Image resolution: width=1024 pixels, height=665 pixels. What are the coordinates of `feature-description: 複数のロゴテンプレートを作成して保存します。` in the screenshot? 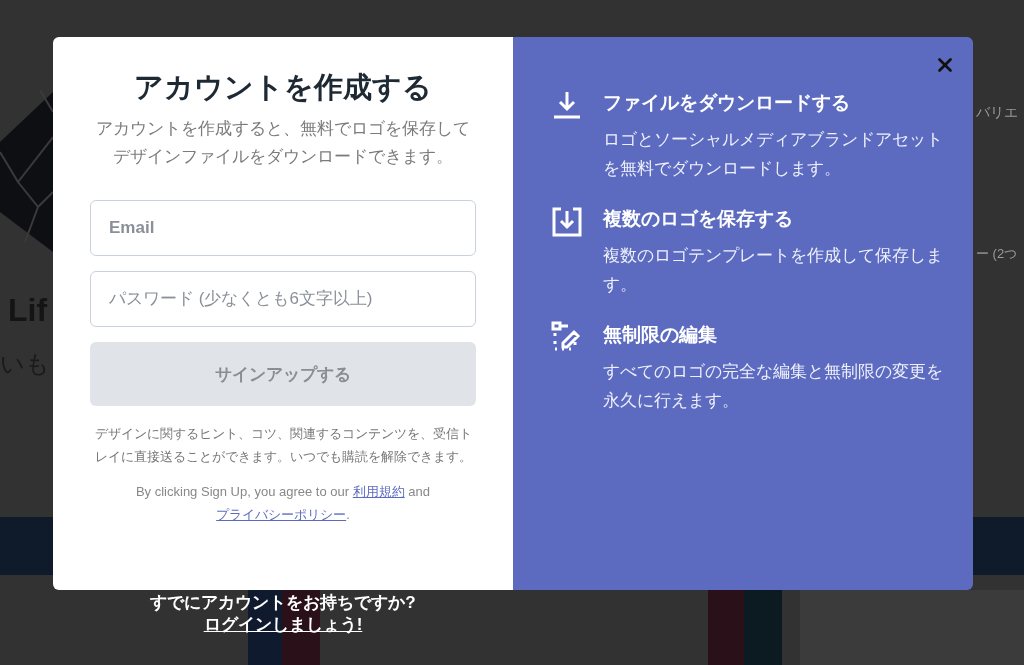 It's located at (773, 270).